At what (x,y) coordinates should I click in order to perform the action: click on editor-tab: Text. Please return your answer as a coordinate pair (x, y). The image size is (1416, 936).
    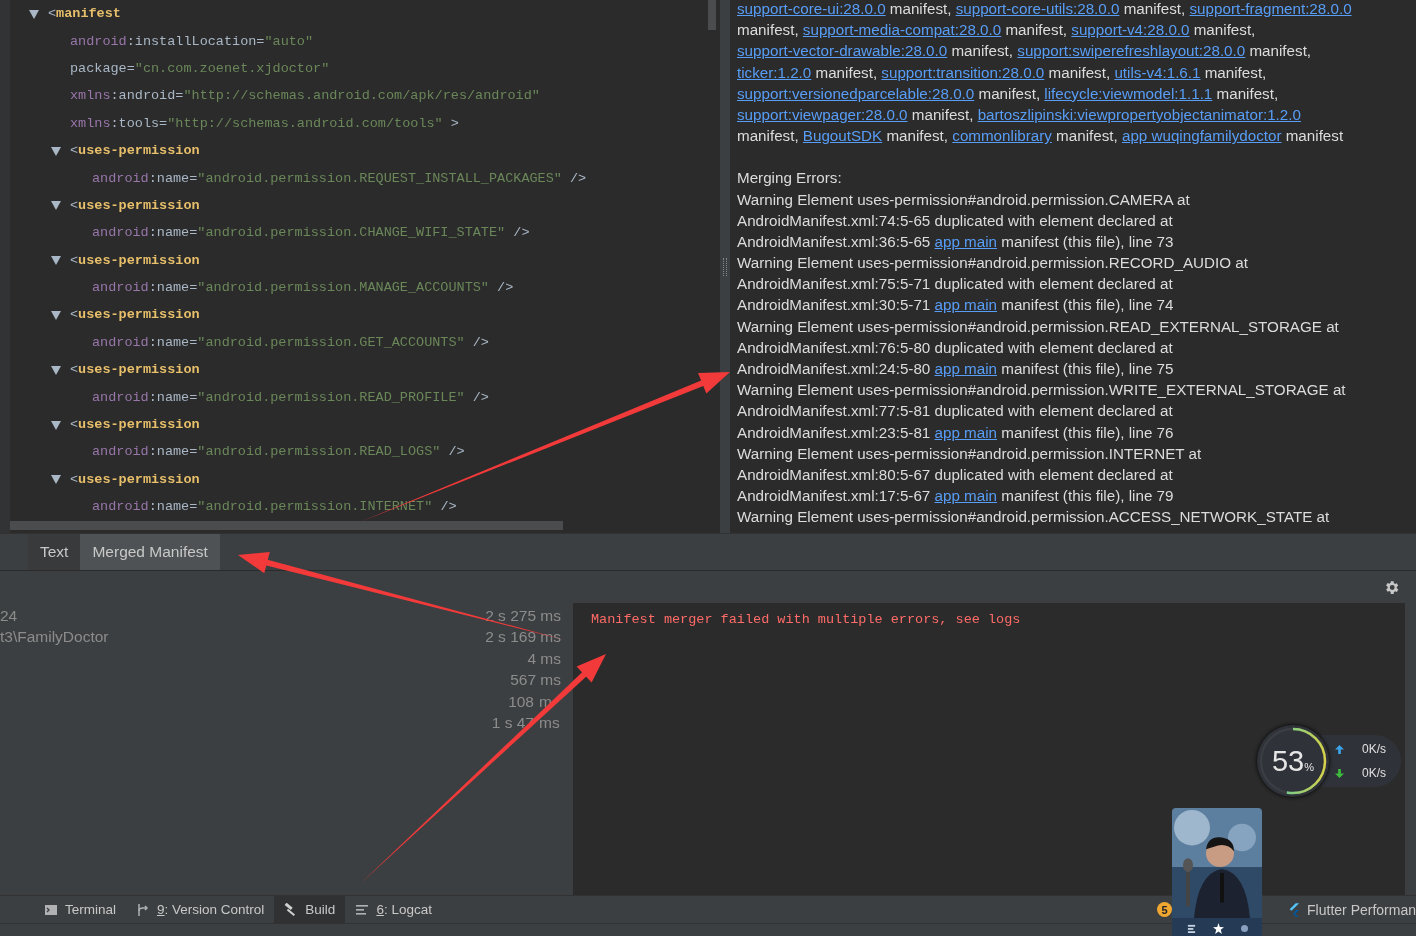
    Looking at the image, I should click on (54, 552).